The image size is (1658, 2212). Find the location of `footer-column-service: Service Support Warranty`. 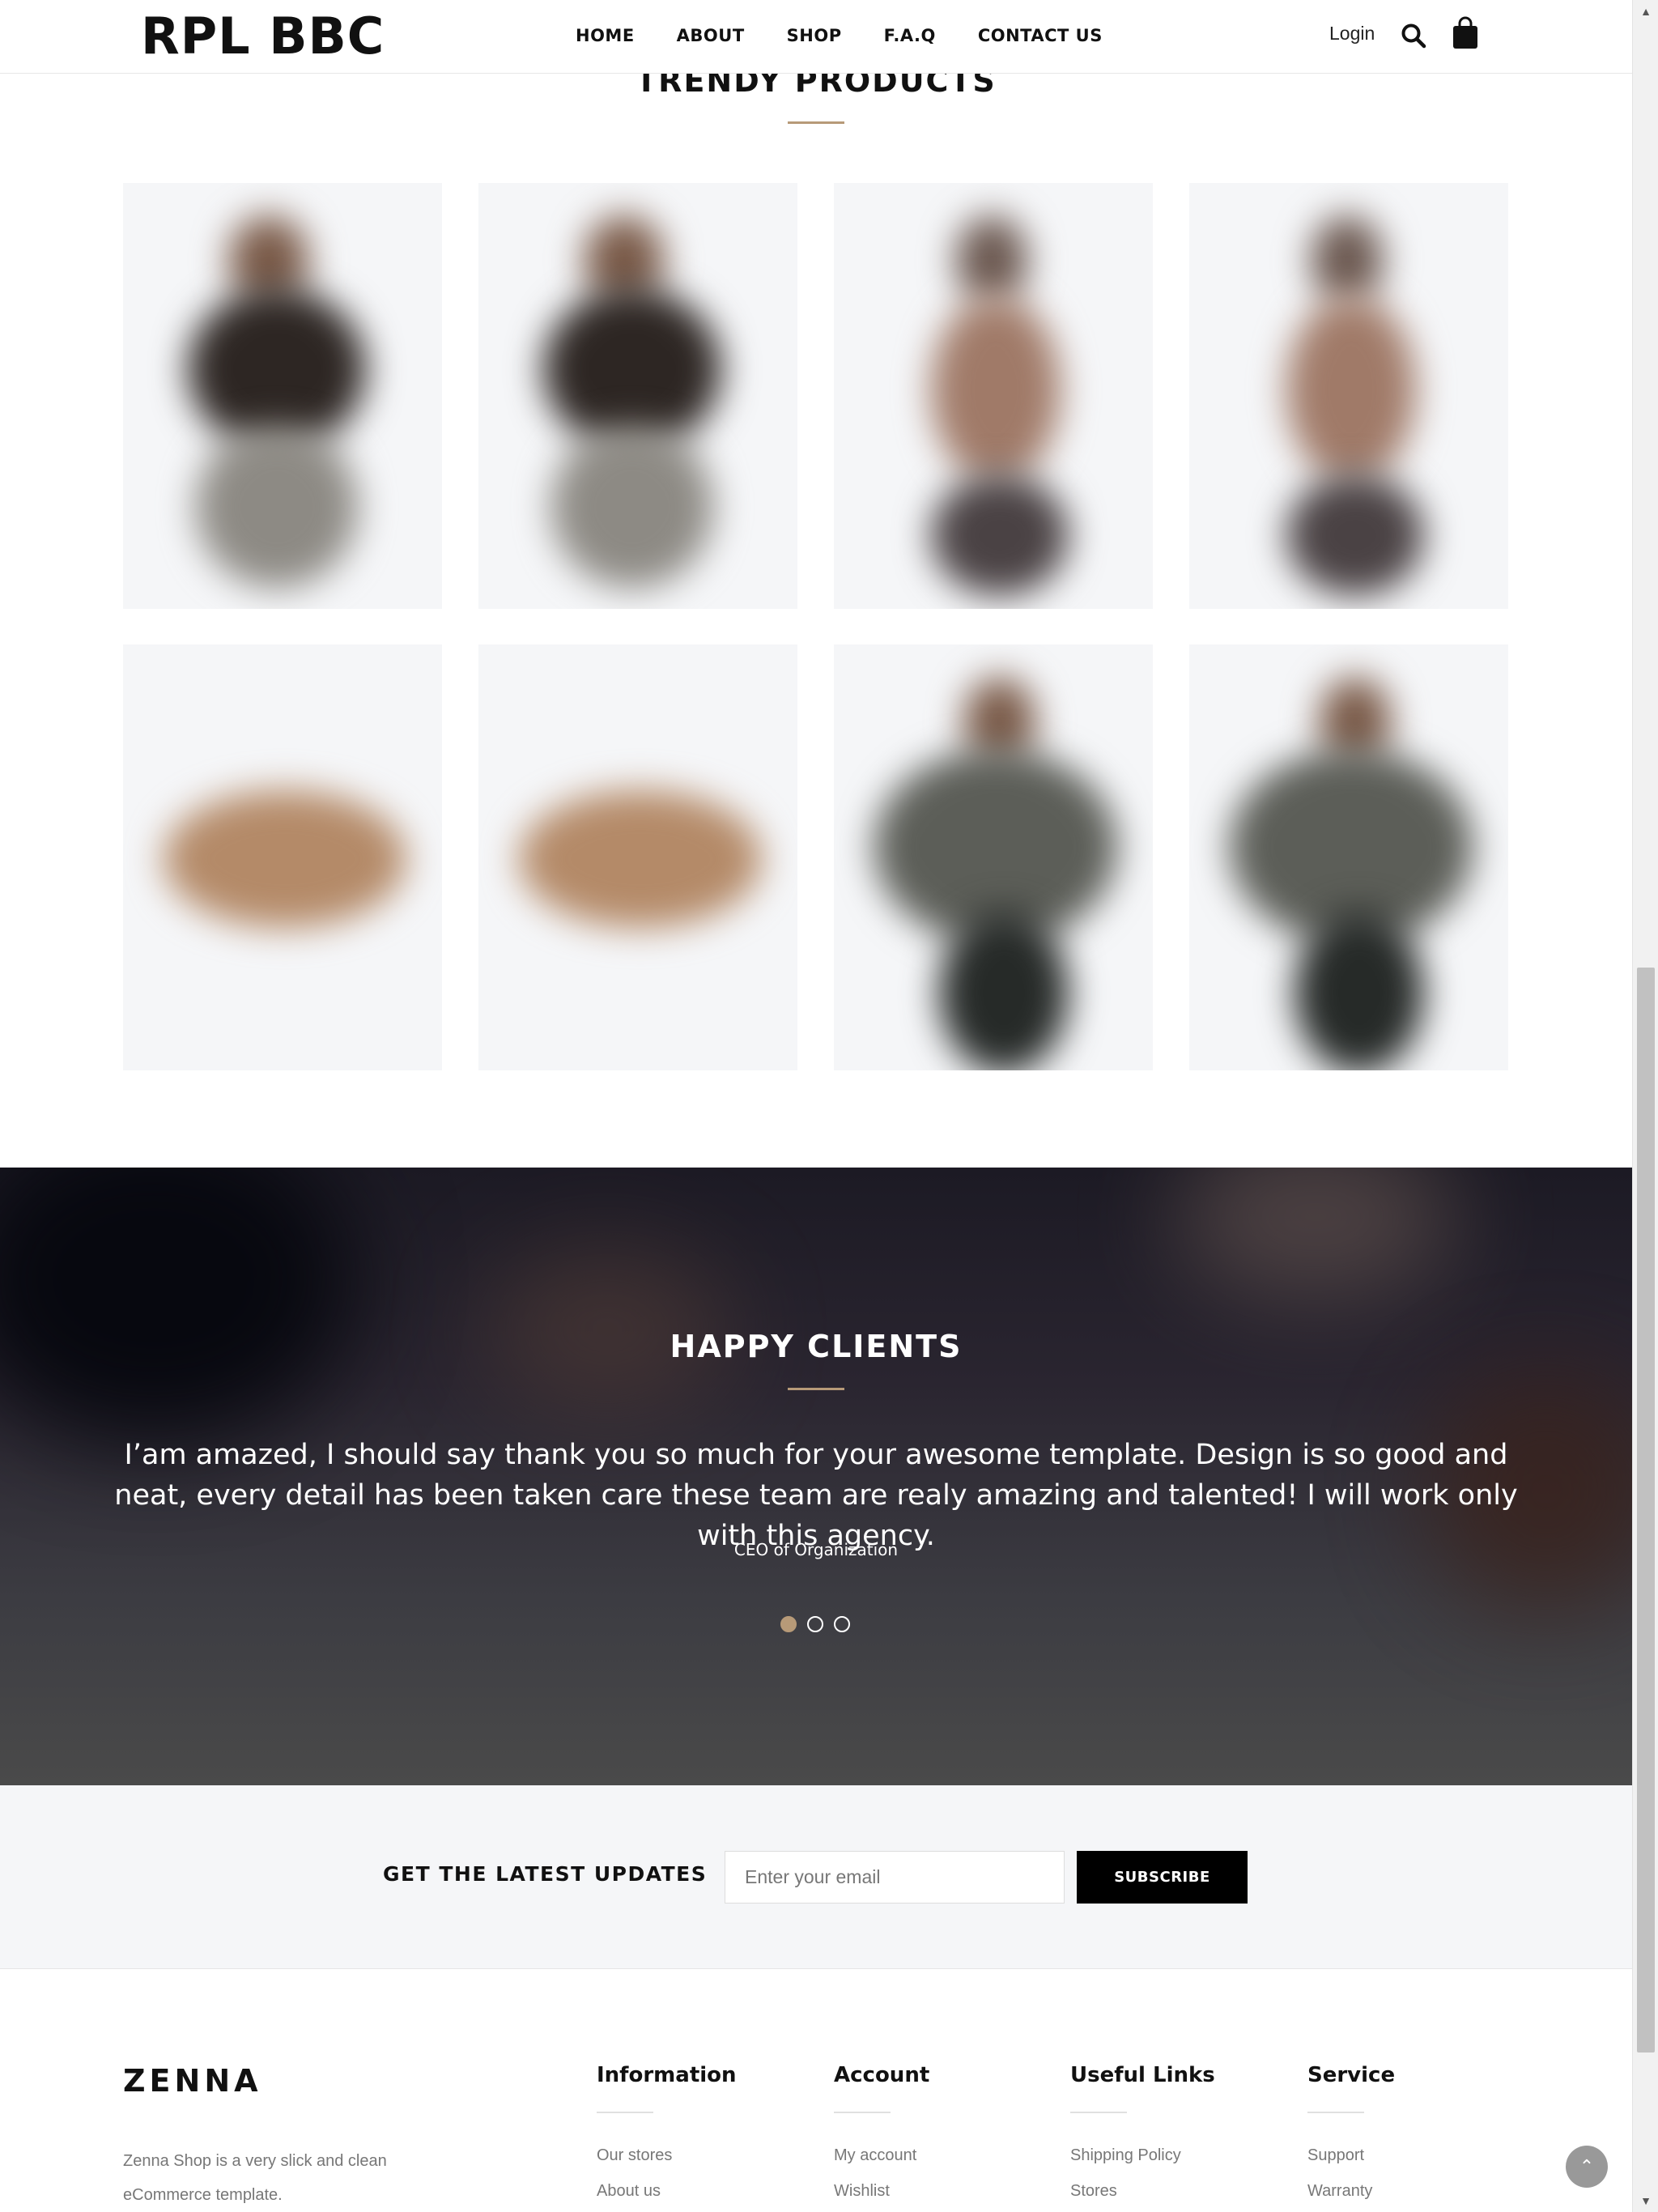

footer-column-service: Service Support Warranty is located at coordinates (1412, 2136).